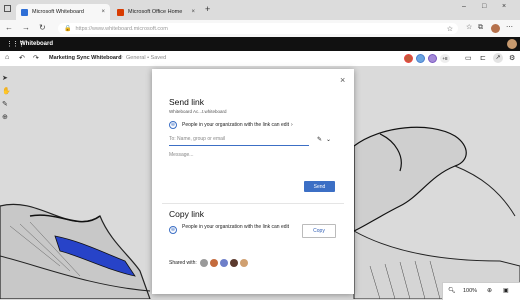 The height and width of the screenshot is (300, 520). Describe the element at coordinates (260, 44) in the screenshot. I see `app-header: ⋮⋮⋮ Whiteboard` at that location.